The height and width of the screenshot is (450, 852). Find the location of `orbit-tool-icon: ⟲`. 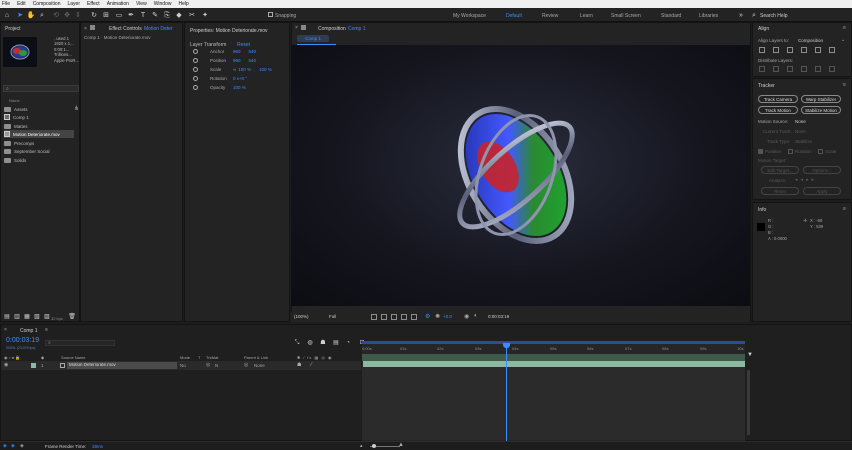

orbit-tool-icon: ⟲ is located at coordinates (56, 15).